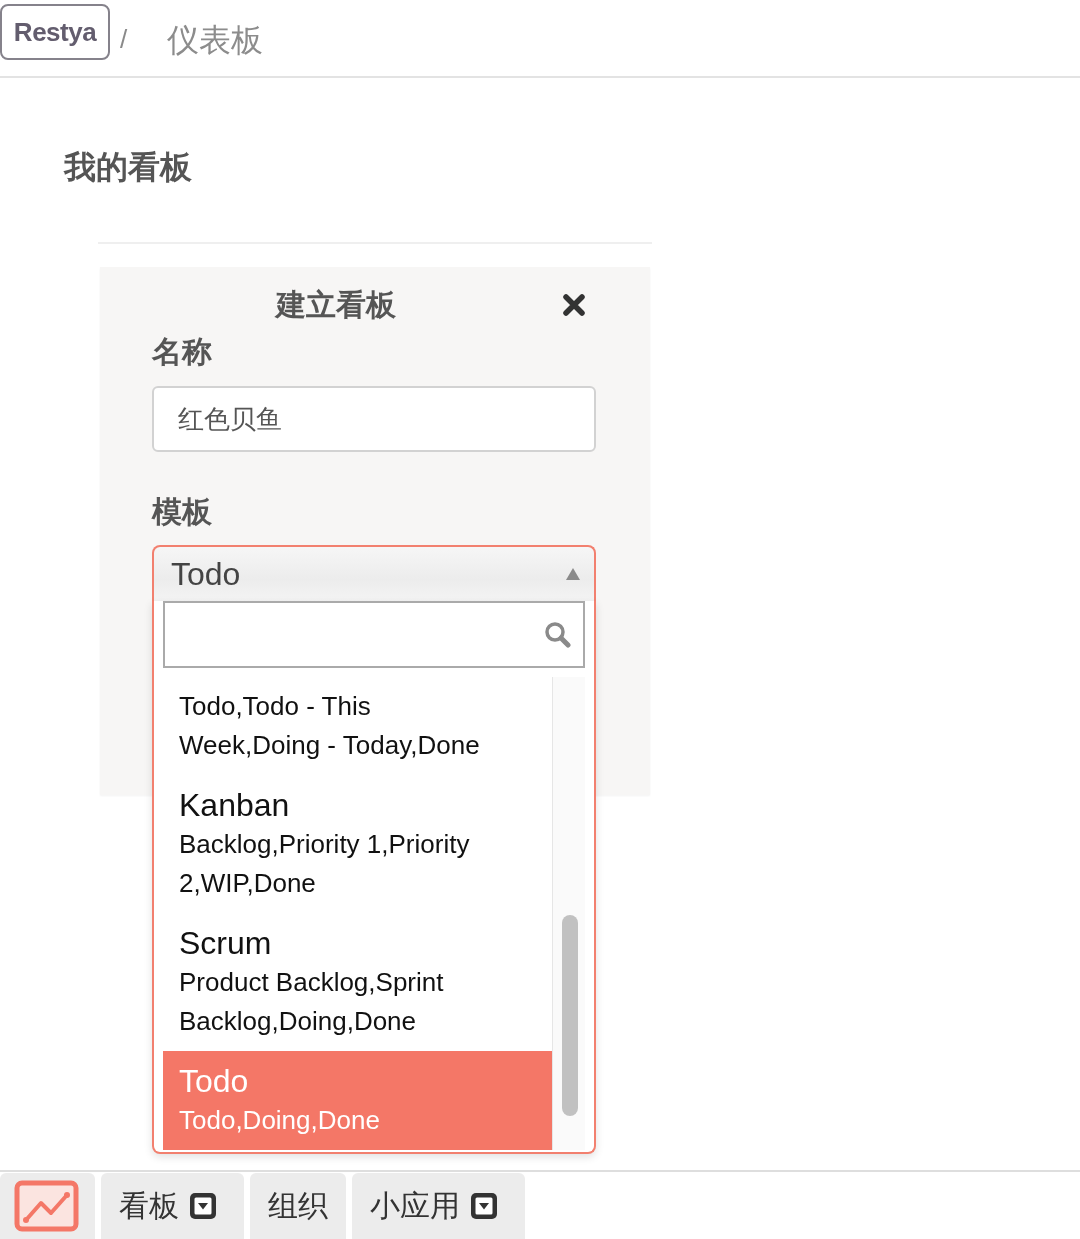  I want to click on field-label: 名称, so click(182, 352).